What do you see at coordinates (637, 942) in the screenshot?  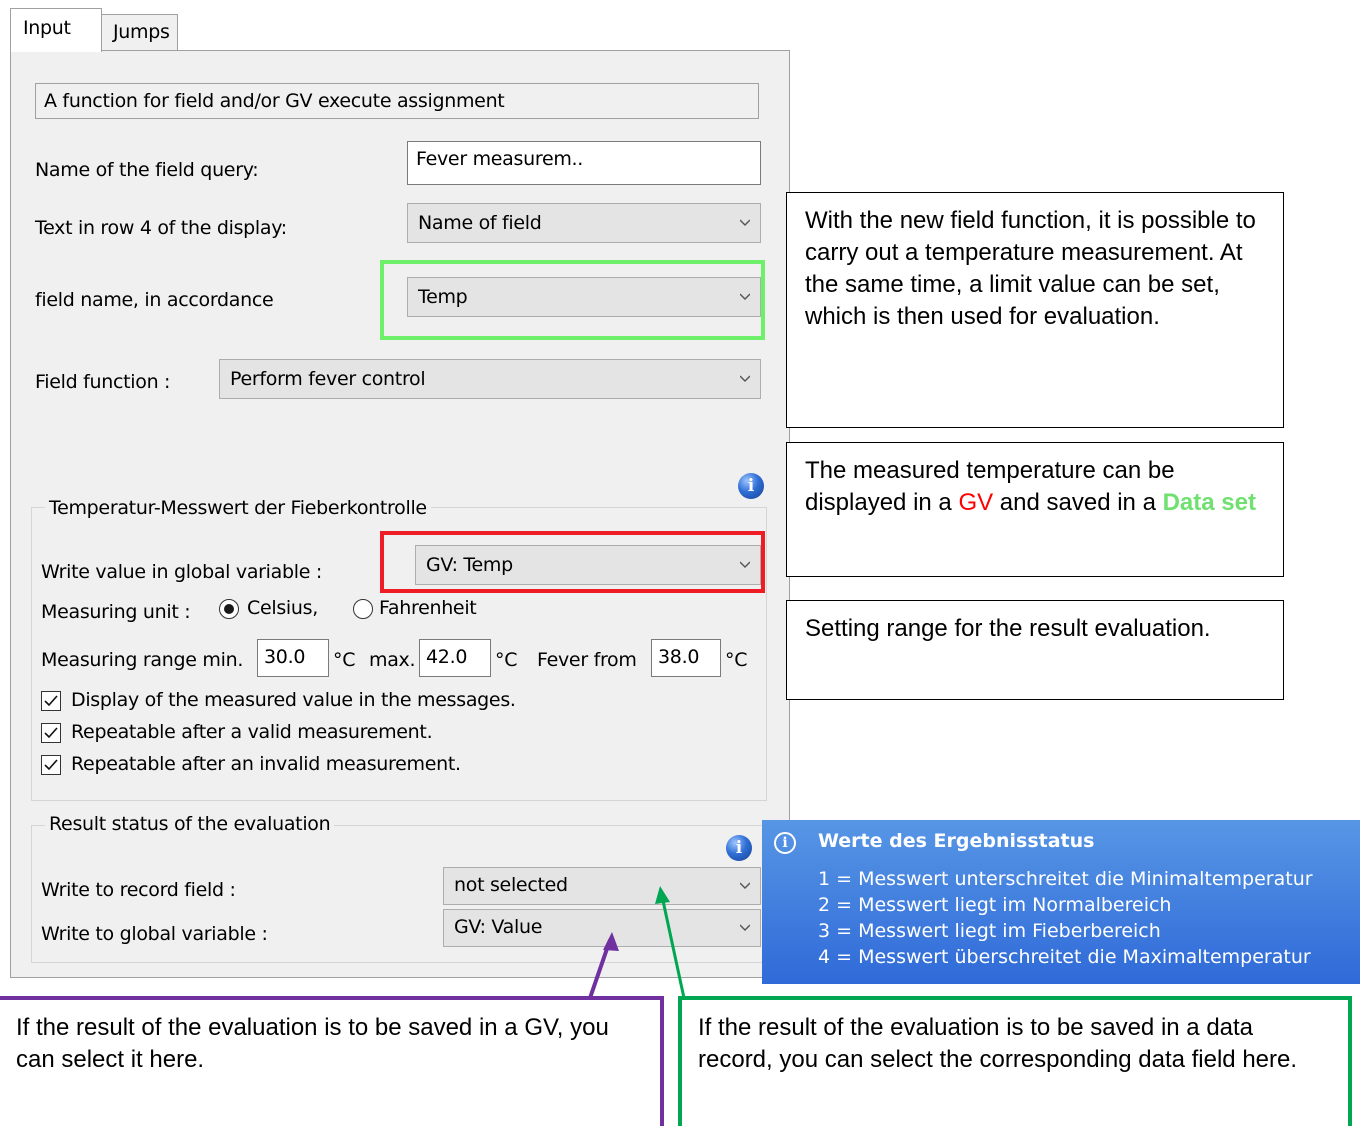 I see `arrows-overlay` at bounding box center [637, 942].